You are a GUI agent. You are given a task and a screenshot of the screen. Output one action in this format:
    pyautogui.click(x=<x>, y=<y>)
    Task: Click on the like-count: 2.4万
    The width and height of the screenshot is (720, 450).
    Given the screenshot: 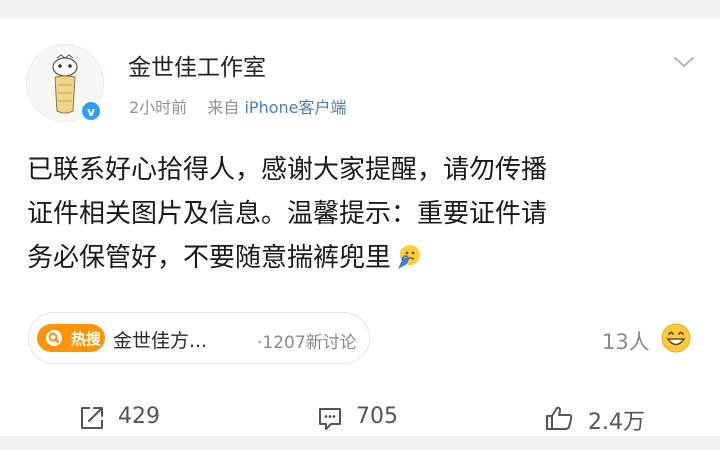 What is the action you would take?
    pyautogui.click(x=616, y=422)
    